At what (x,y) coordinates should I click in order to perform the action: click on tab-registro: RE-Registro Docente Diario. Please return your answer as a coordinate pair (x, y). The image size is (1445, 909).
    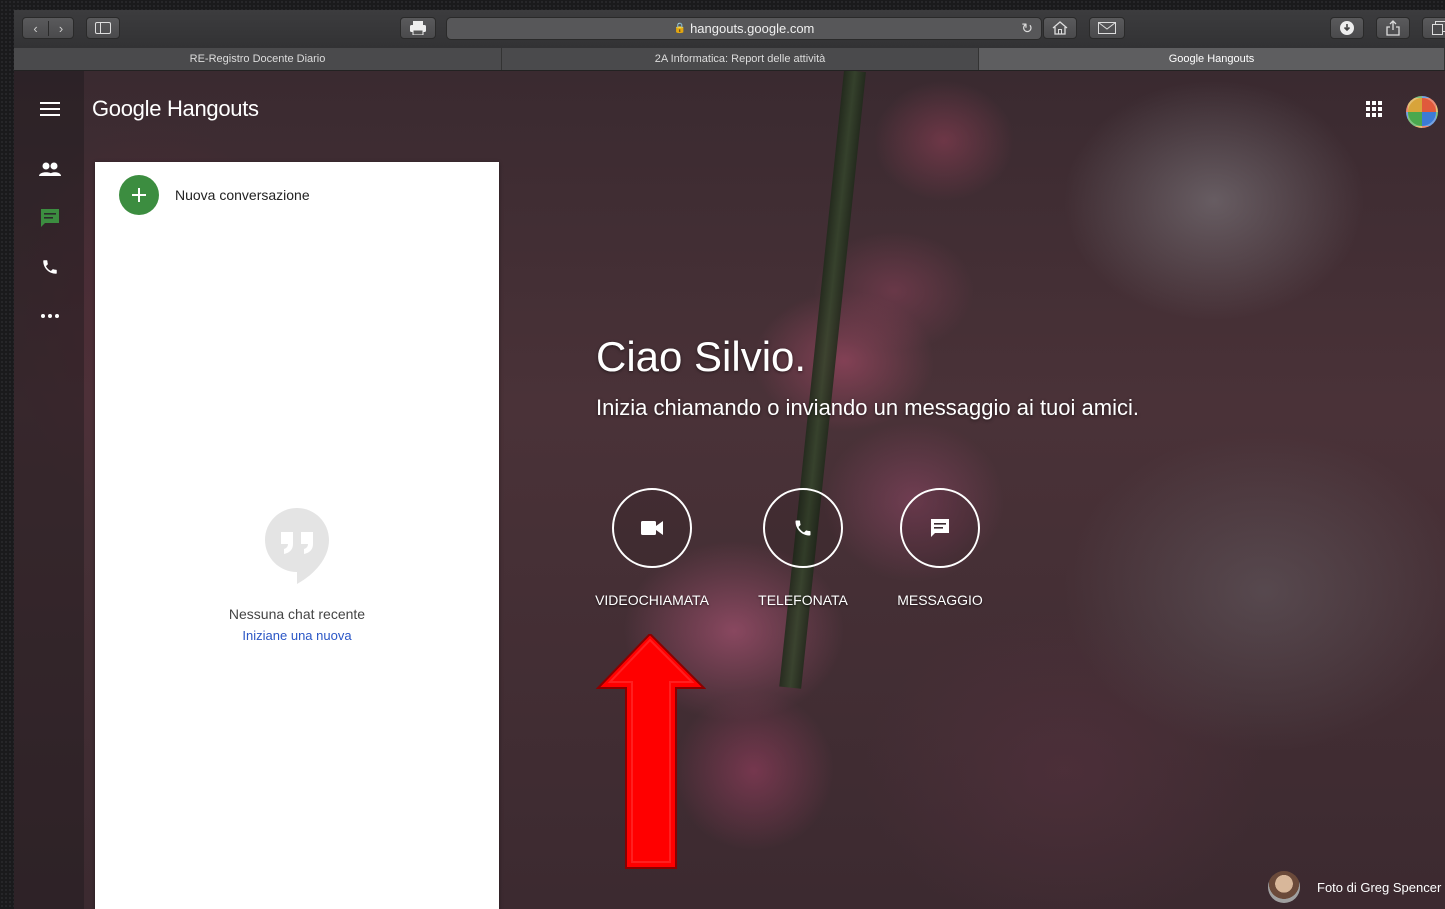
    Looking at the image, I should click on (258, 59).